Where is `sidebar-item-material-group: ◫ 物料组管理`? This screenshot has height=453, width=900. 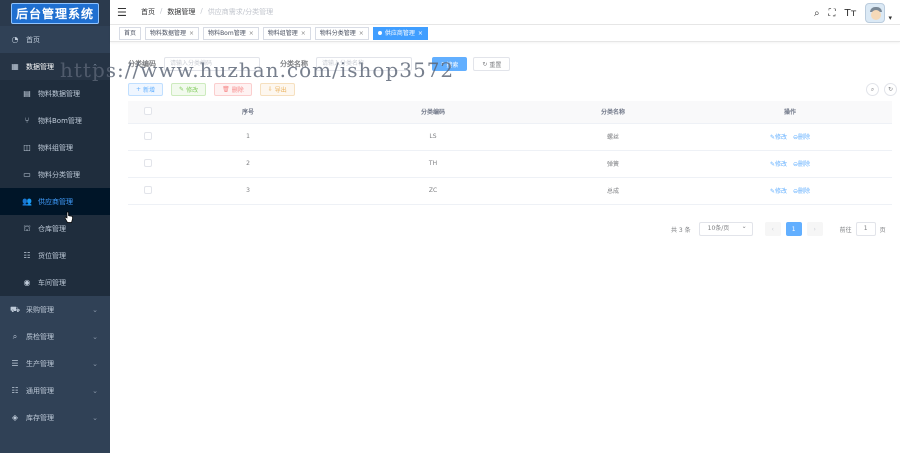 sidebar-item-material-group: ◫ 物料组管理 is located at coordinates (55, 147).